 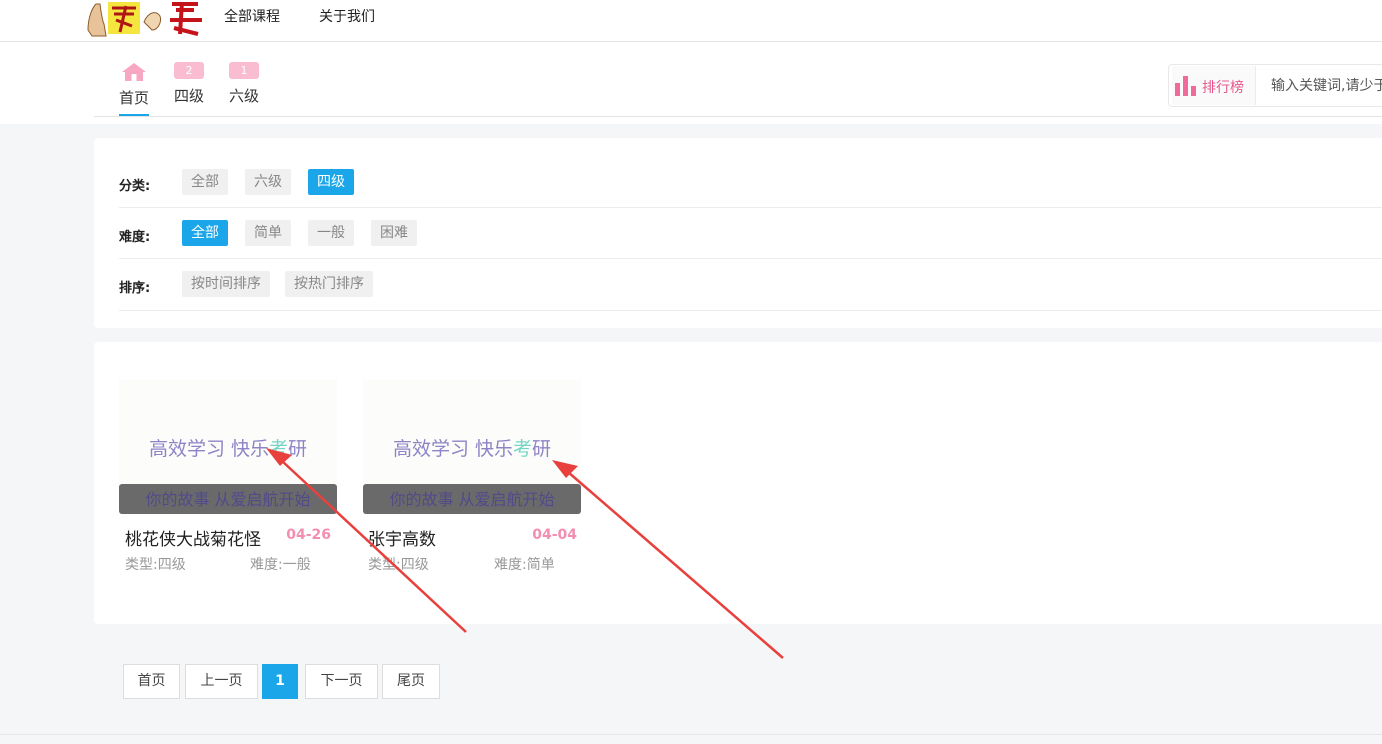 I want to click on course-title: 张宇高数, so click(x=402, y=537).